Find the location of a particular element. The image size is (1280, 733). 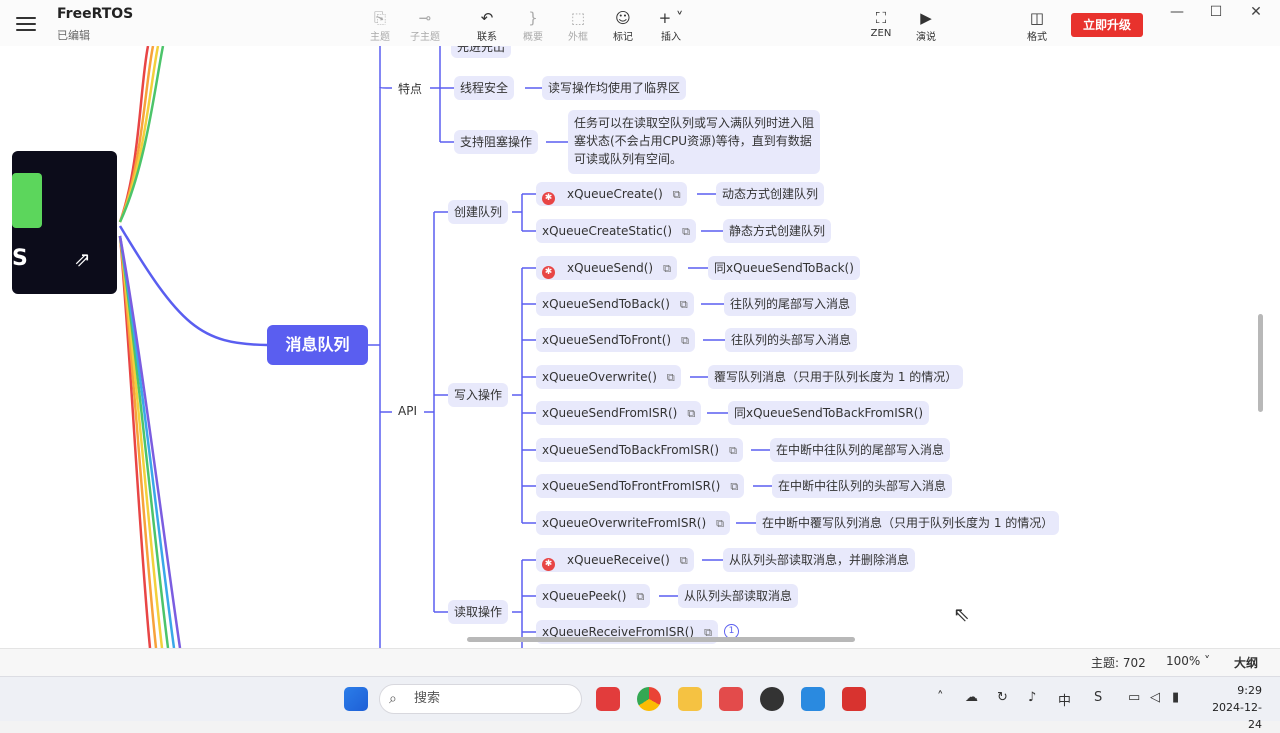

note-xqueuesendtofront: 往队列的头部写入消息 is located at coordinates (791, 340).